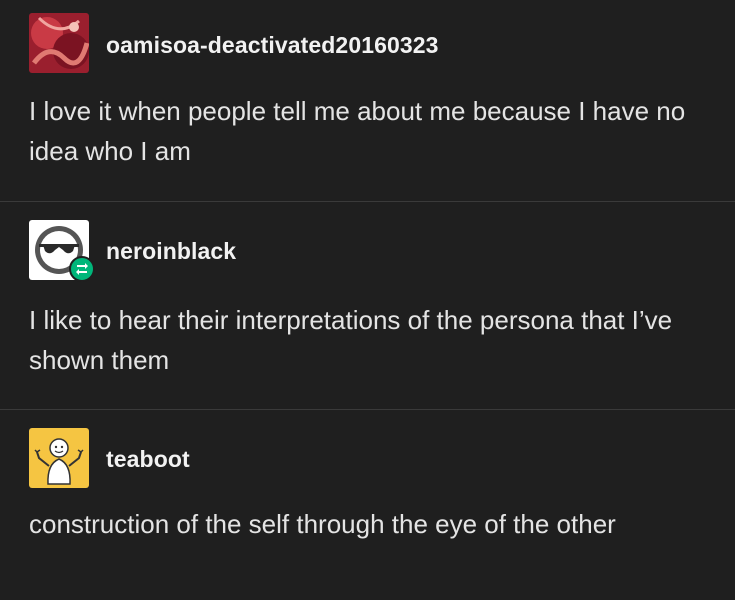 The image size is (735, 600). I want to click on reblog-icon, so click(82, 269).